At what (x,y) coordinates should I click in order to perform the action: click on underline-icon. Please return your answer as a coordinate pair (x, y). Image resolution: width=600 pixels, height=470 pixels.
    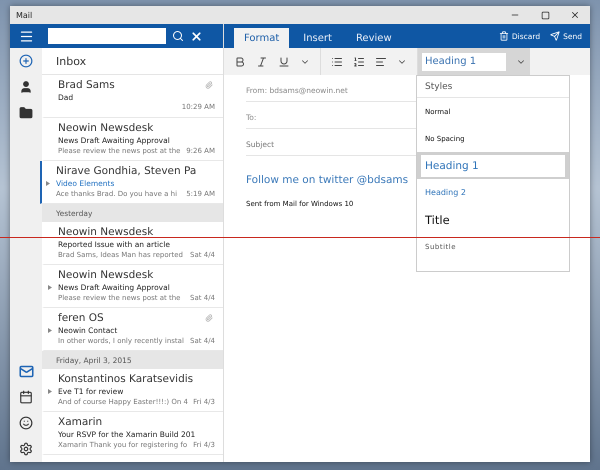
    Looking at the image, I should click on (284, 62).